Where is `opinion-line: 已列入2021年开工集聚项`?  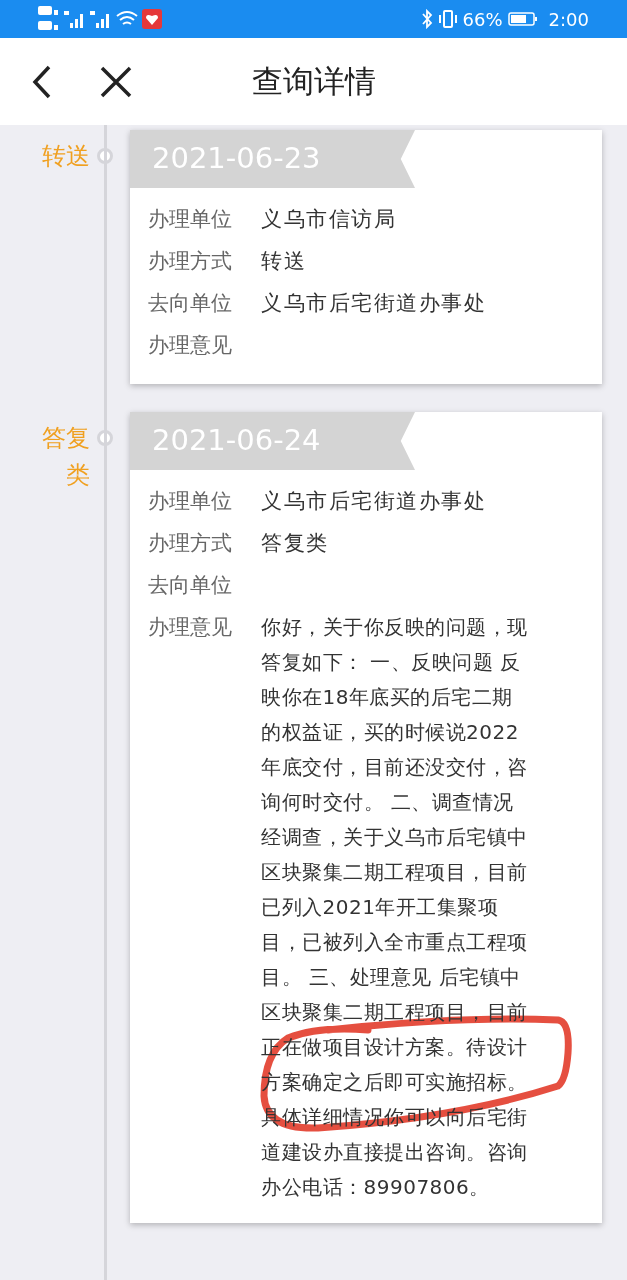
opinion-line: 已列入2021年开工集聚项 is located at coordinates (380, 907).